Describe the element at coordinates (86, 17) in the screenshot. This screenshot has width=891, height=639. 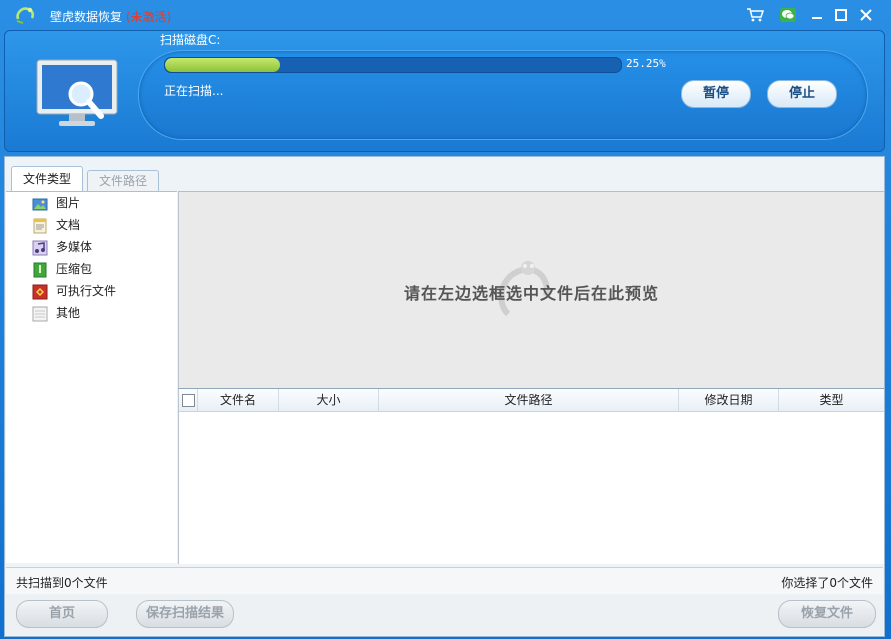
I see `app-name: 壁虎数据恢复` at that location.